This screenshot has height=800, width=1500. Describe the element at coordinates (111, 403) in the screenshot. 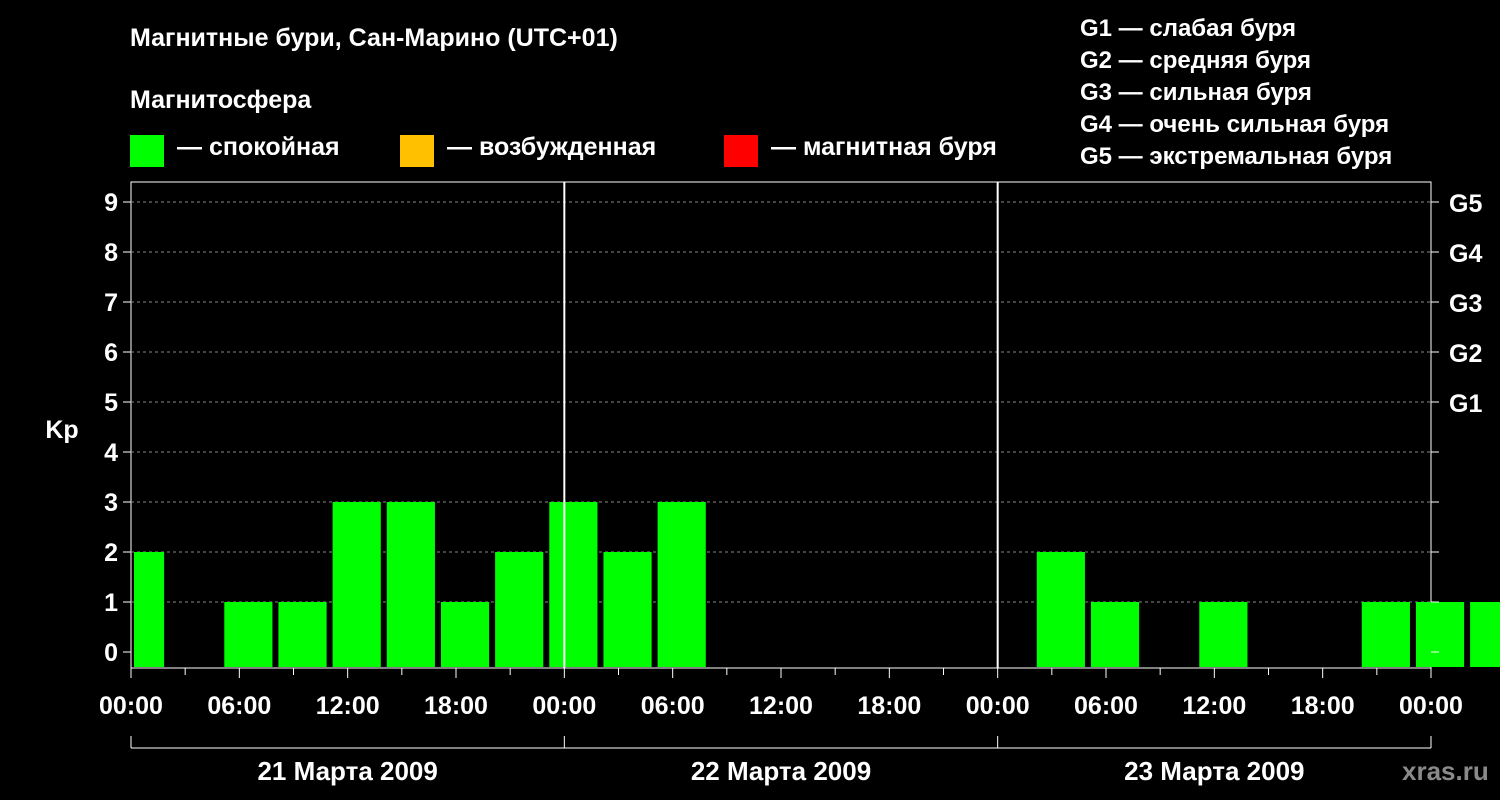

I see `y-tick-label: 5` at that location.